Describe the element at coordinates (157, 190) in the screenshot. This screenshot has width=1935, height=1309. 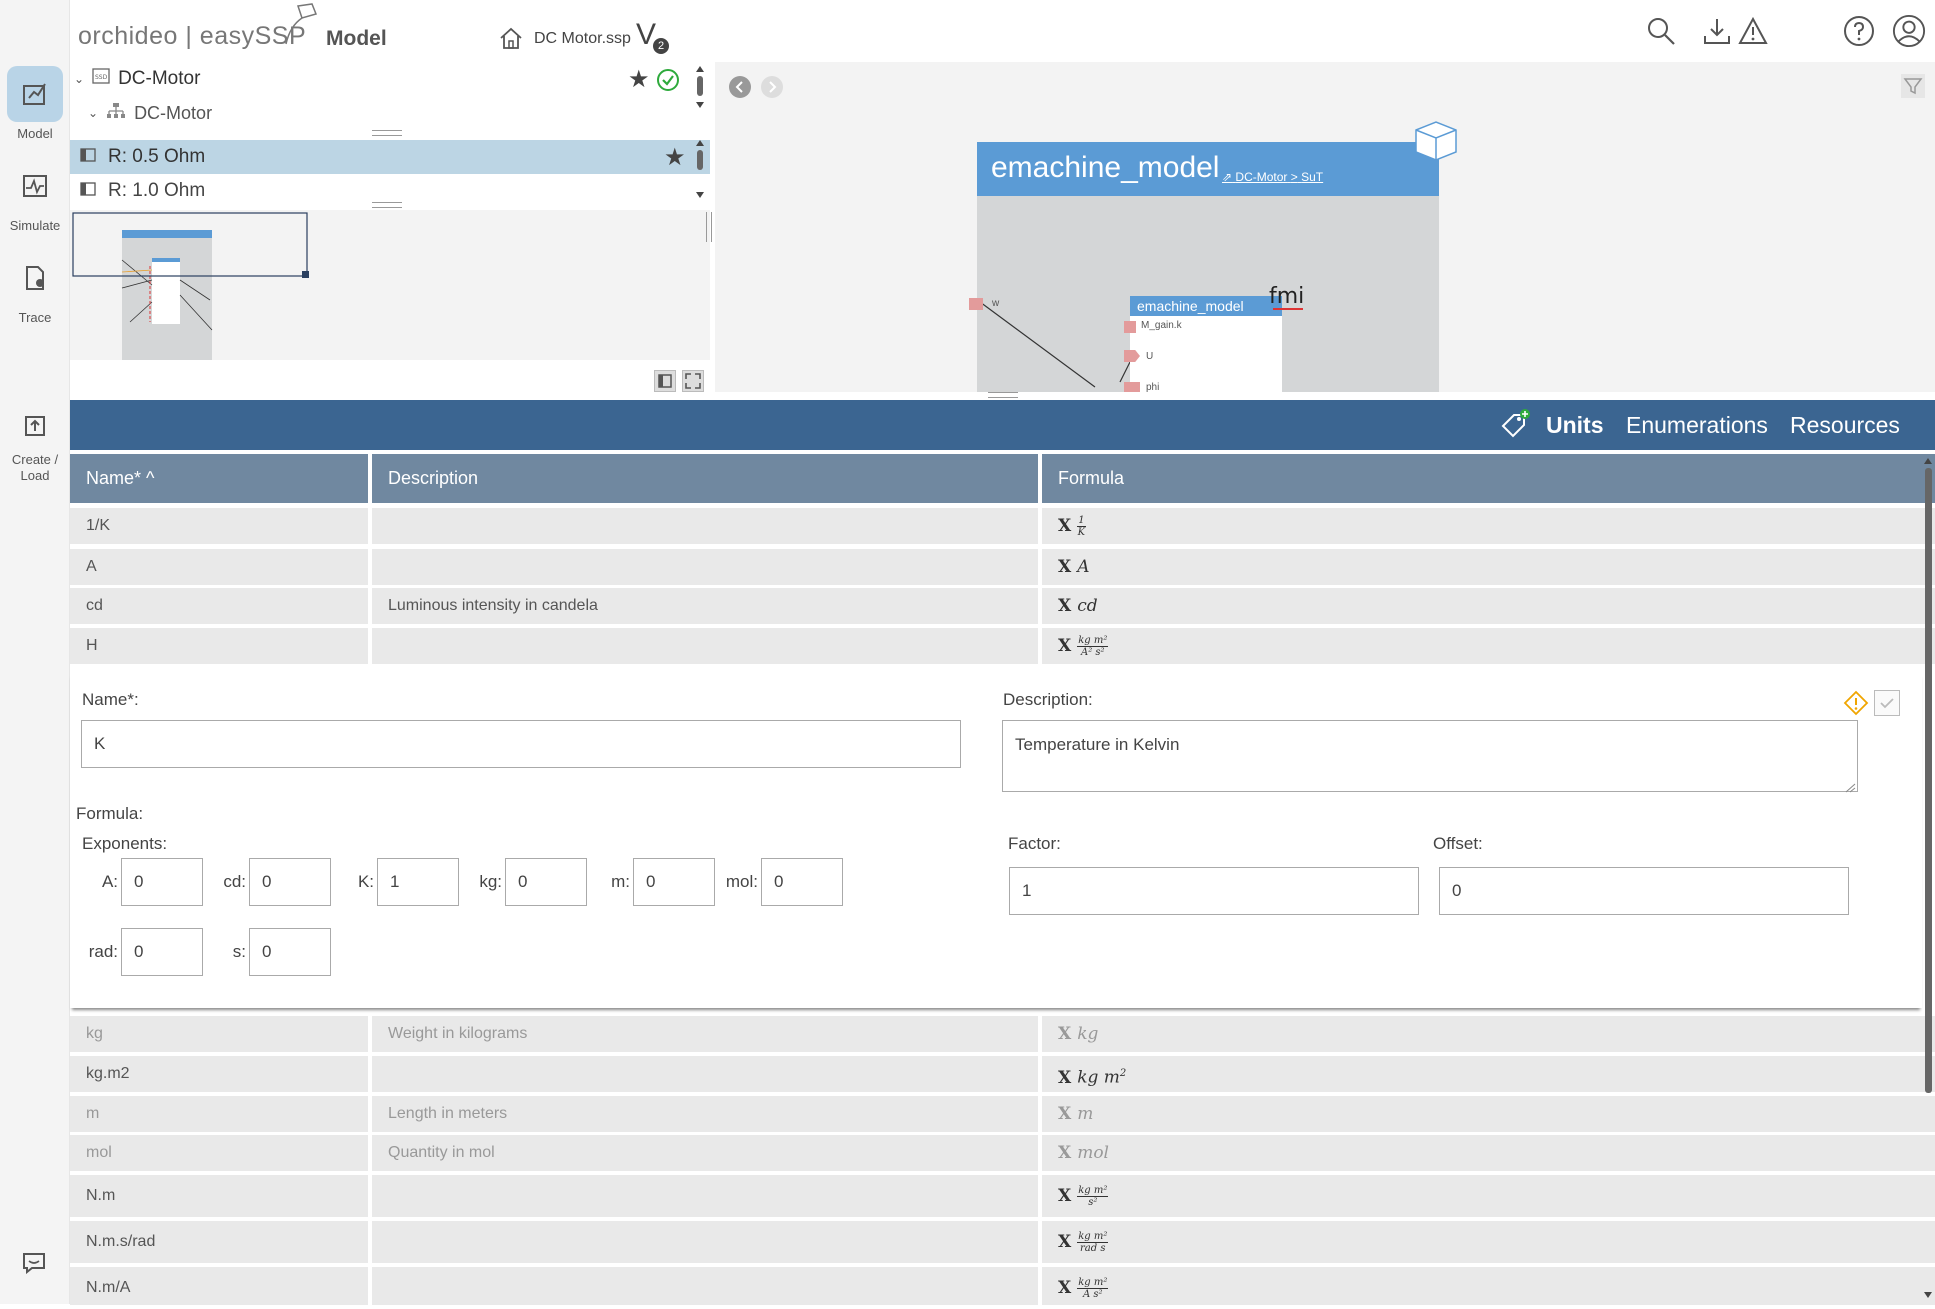
I see `tree-item-label: R: 1.0 Ohm` at that location.